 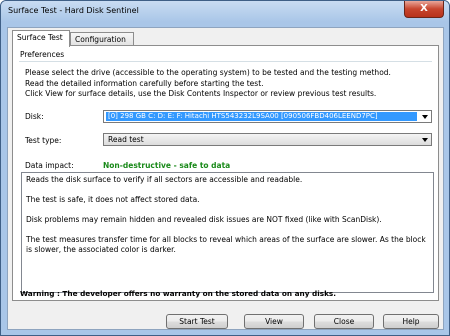 I want to click on help-button: Help, so click(x=411, y=321).